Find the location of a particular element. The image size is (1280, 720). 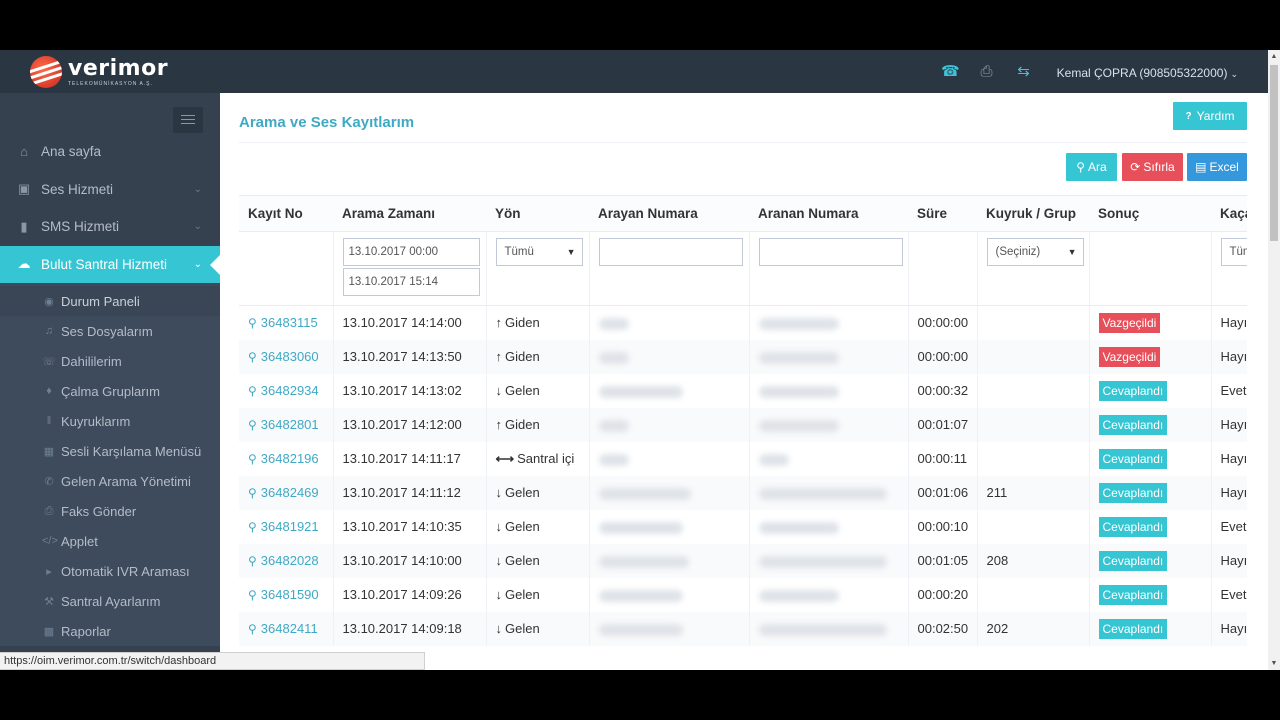

submenu-item-dashboard: ◉ Durum Paneli is located at coordinates (110, 301).